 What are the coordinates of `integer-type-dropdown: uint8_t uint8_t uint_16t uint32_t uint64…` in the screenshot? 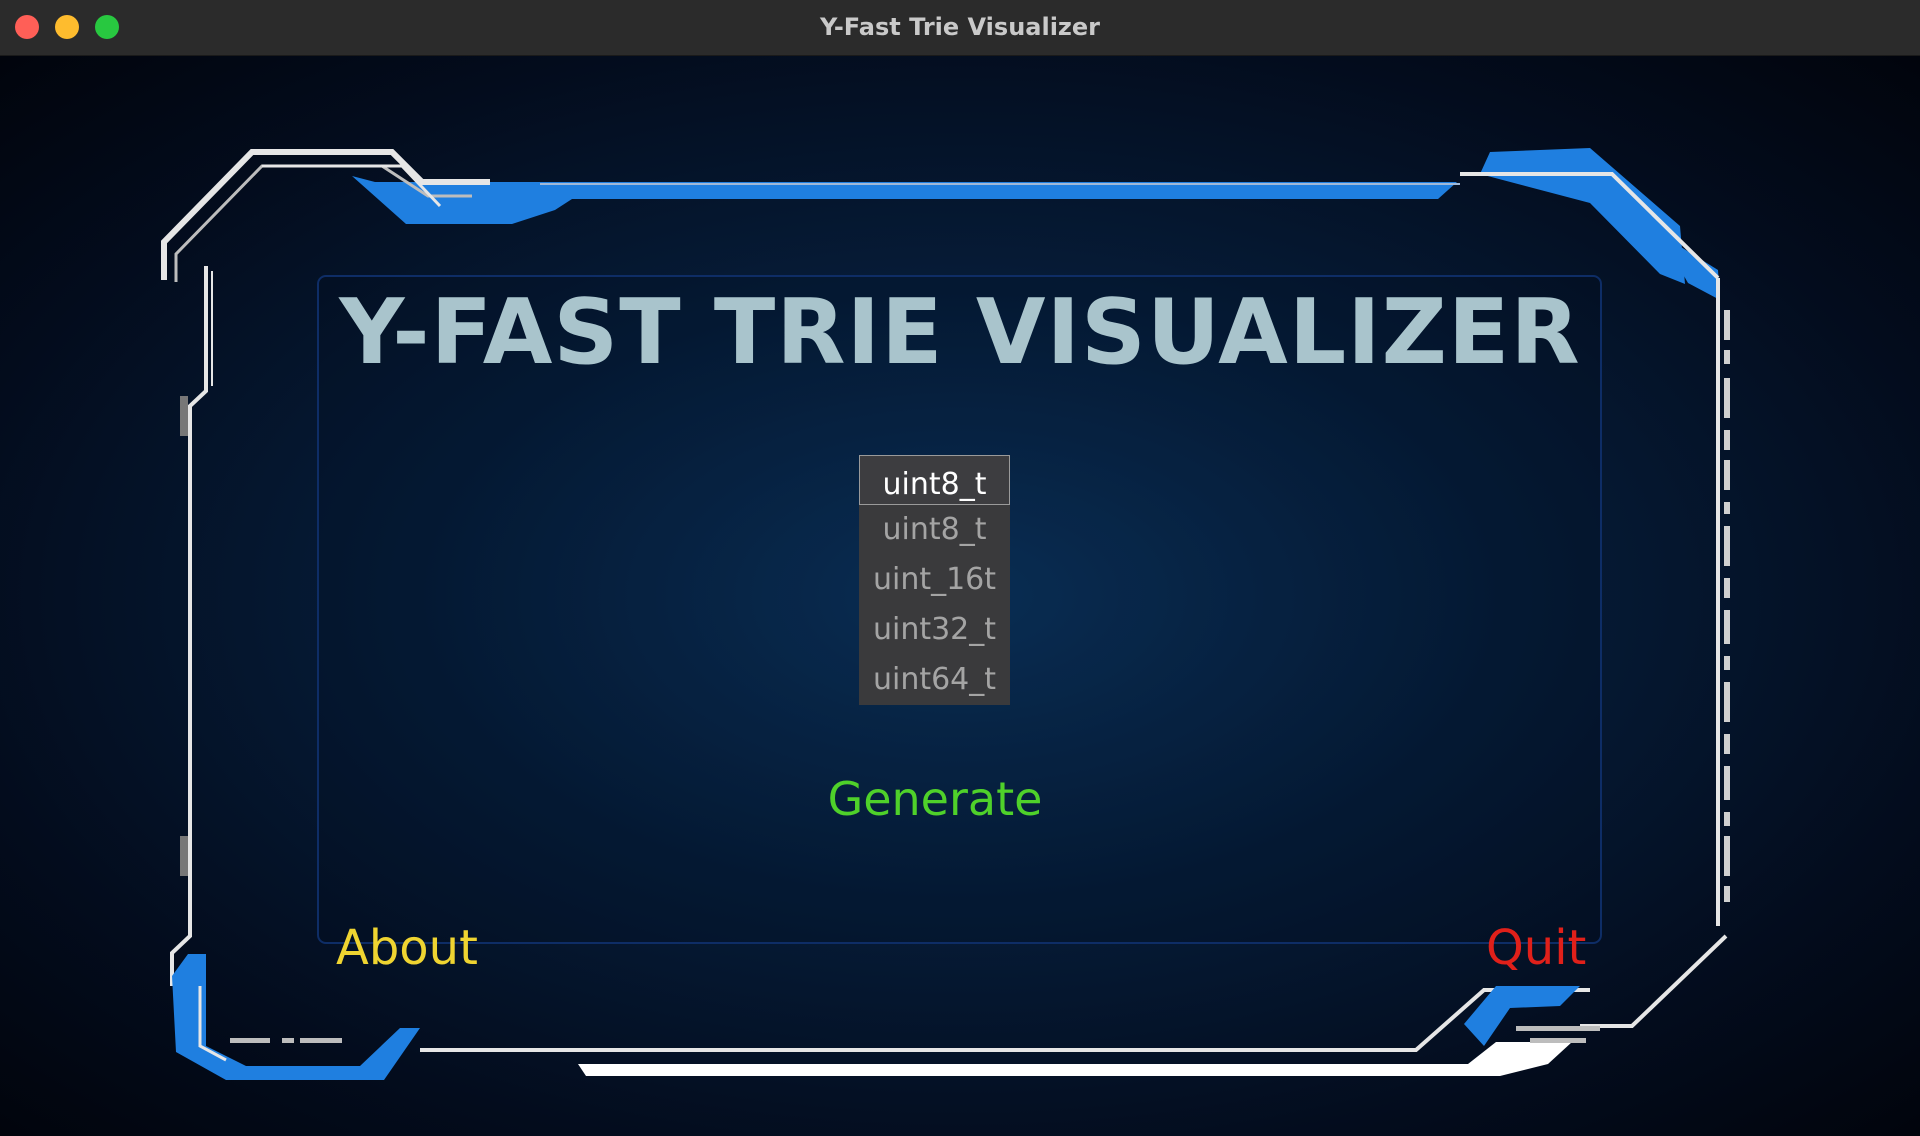 It's located at (934, 580).